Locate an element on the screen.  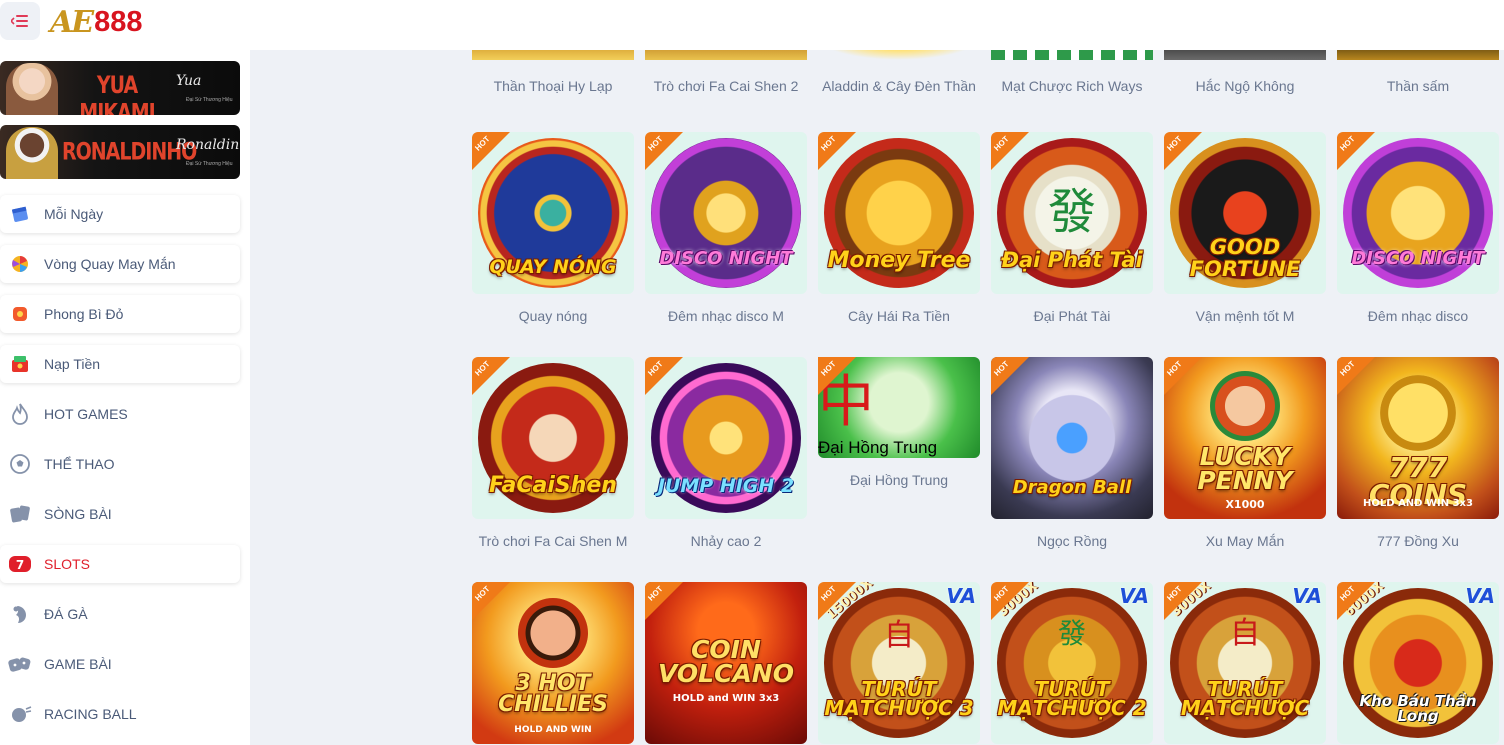
game-card: GOOD FORTUNE HOT Vận mệnh tốt M is located at coordinates (1245, 229).